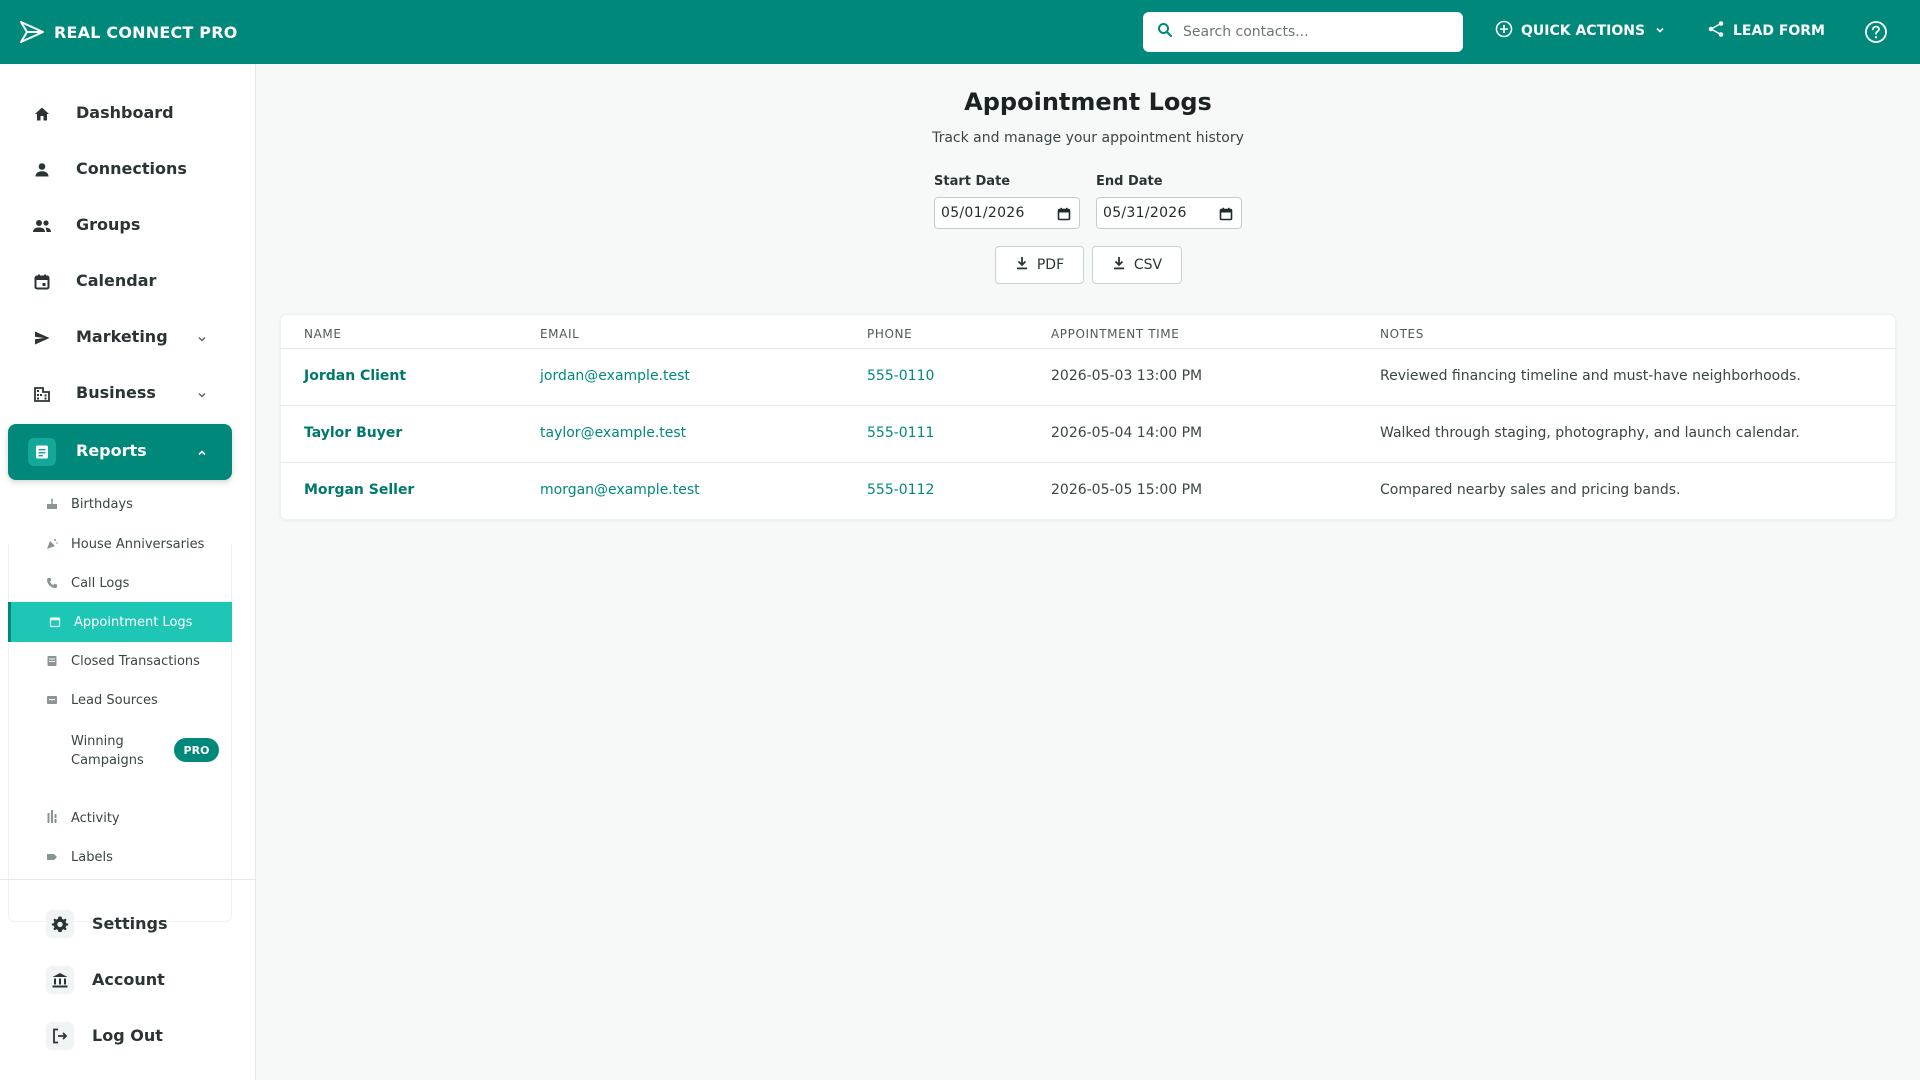 This screenshot has height=1080, width=1920. Describe the element at coordinates (111, 450) in the screenshot. I see `sidebar-item-label: Reports` at that location.